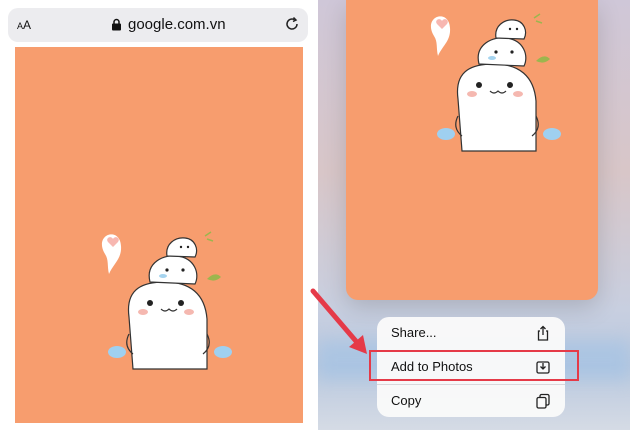 The height and width of the screenshot is (430, 630). Describe the element at coordinates (116, 24) in the screenshot. I see `lock-icon` at that location.